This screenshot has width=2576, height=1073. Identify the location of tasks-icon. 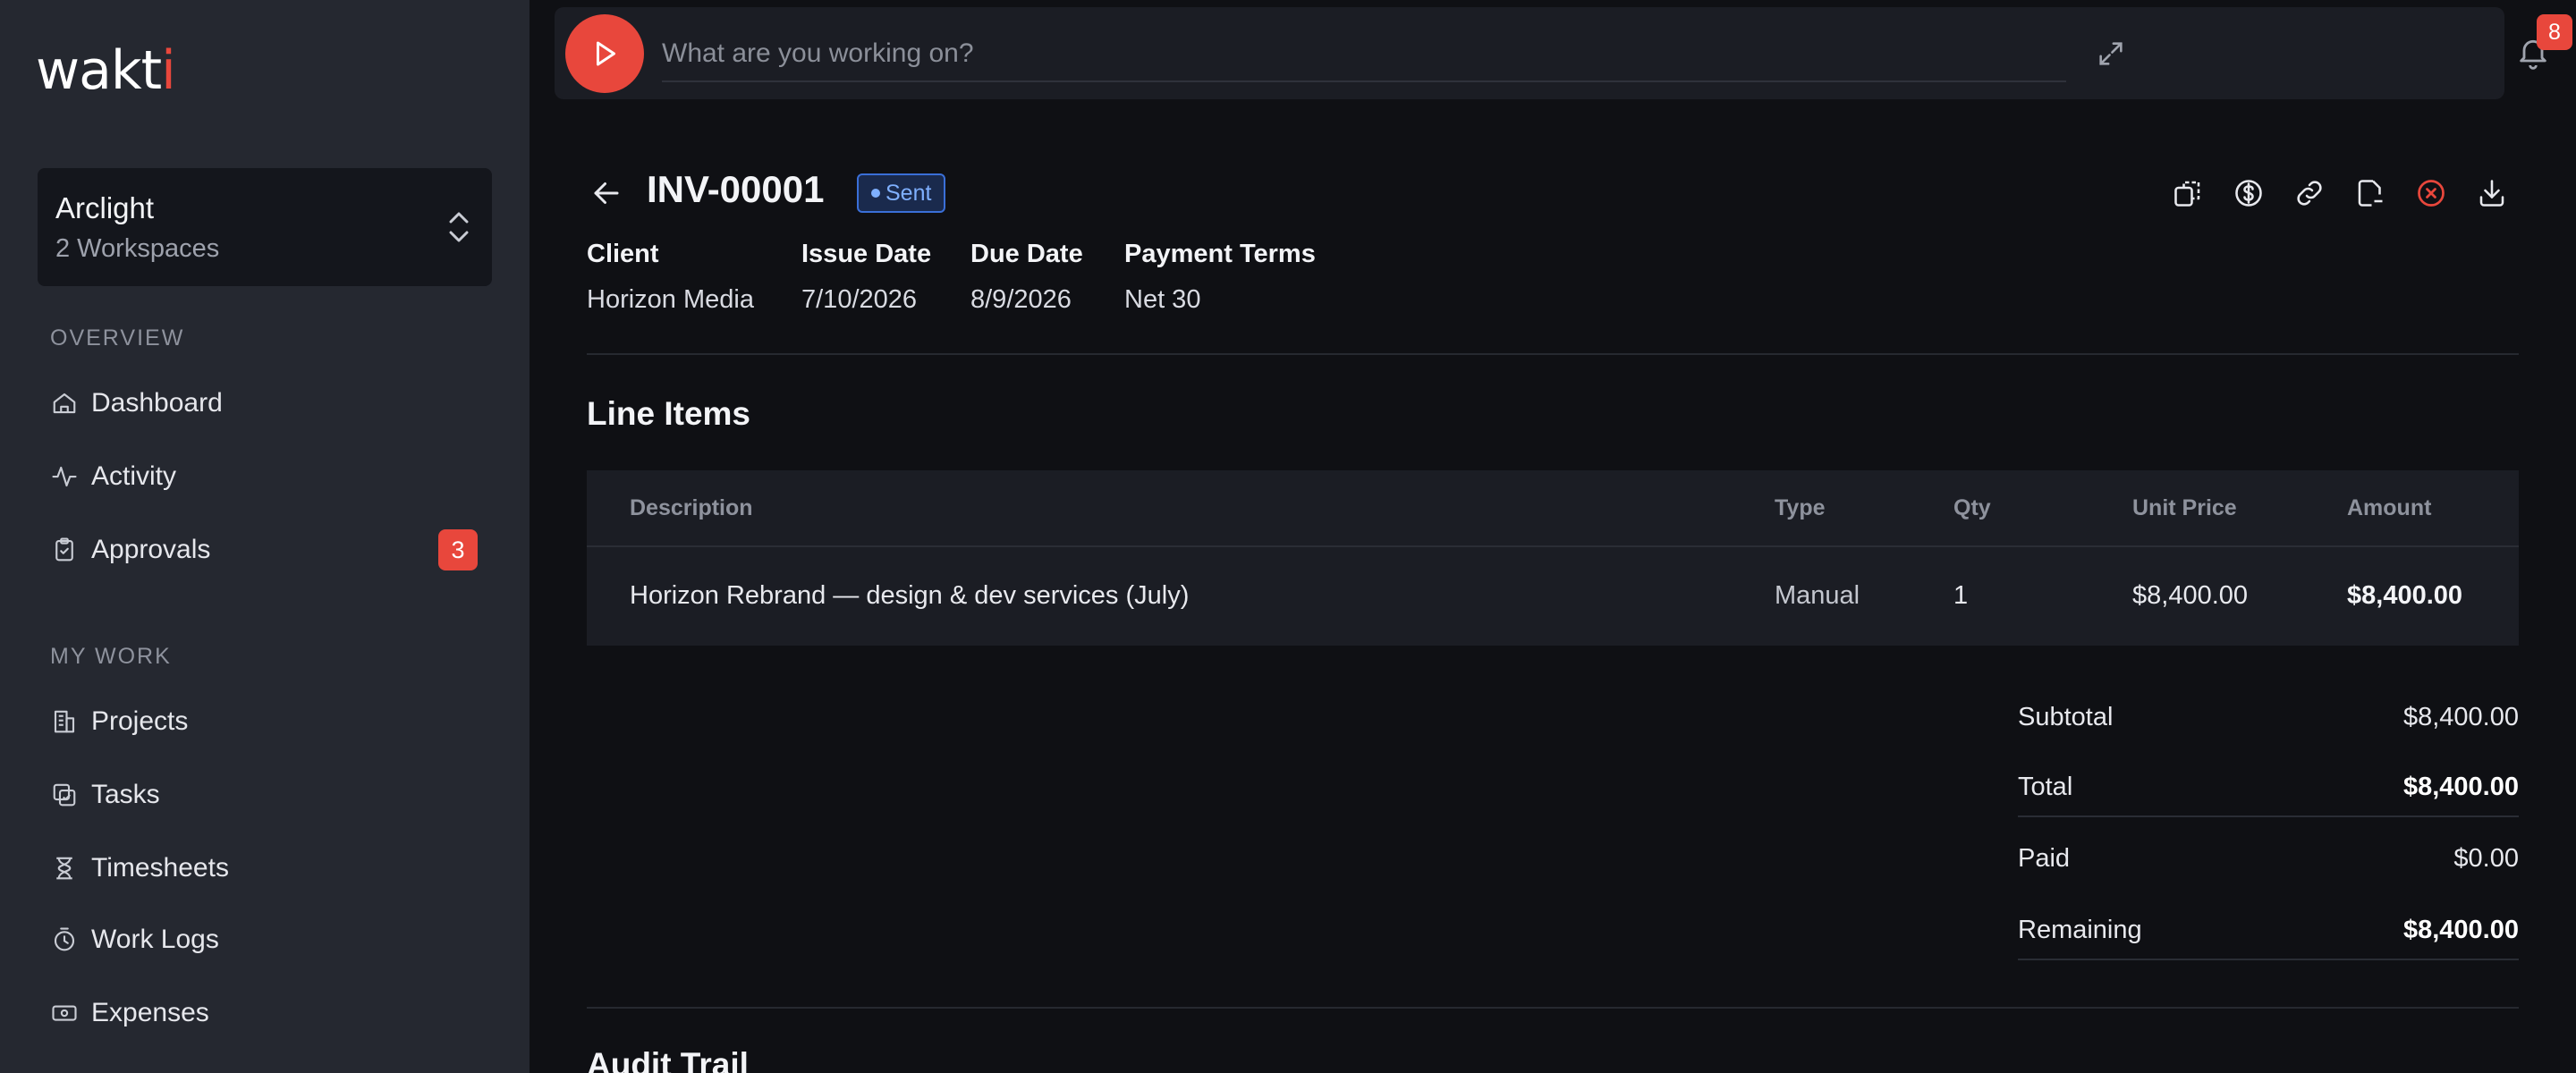
(64, 795).